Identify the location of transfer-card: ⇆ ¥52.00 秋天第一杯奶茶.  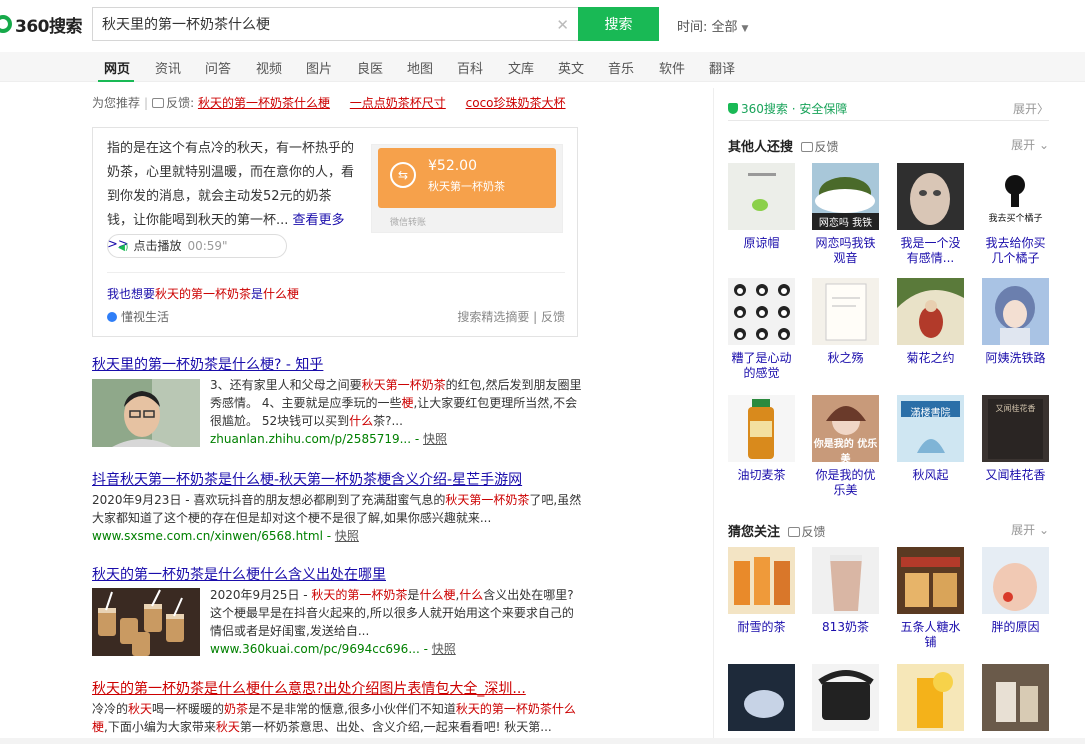
(467, 178).